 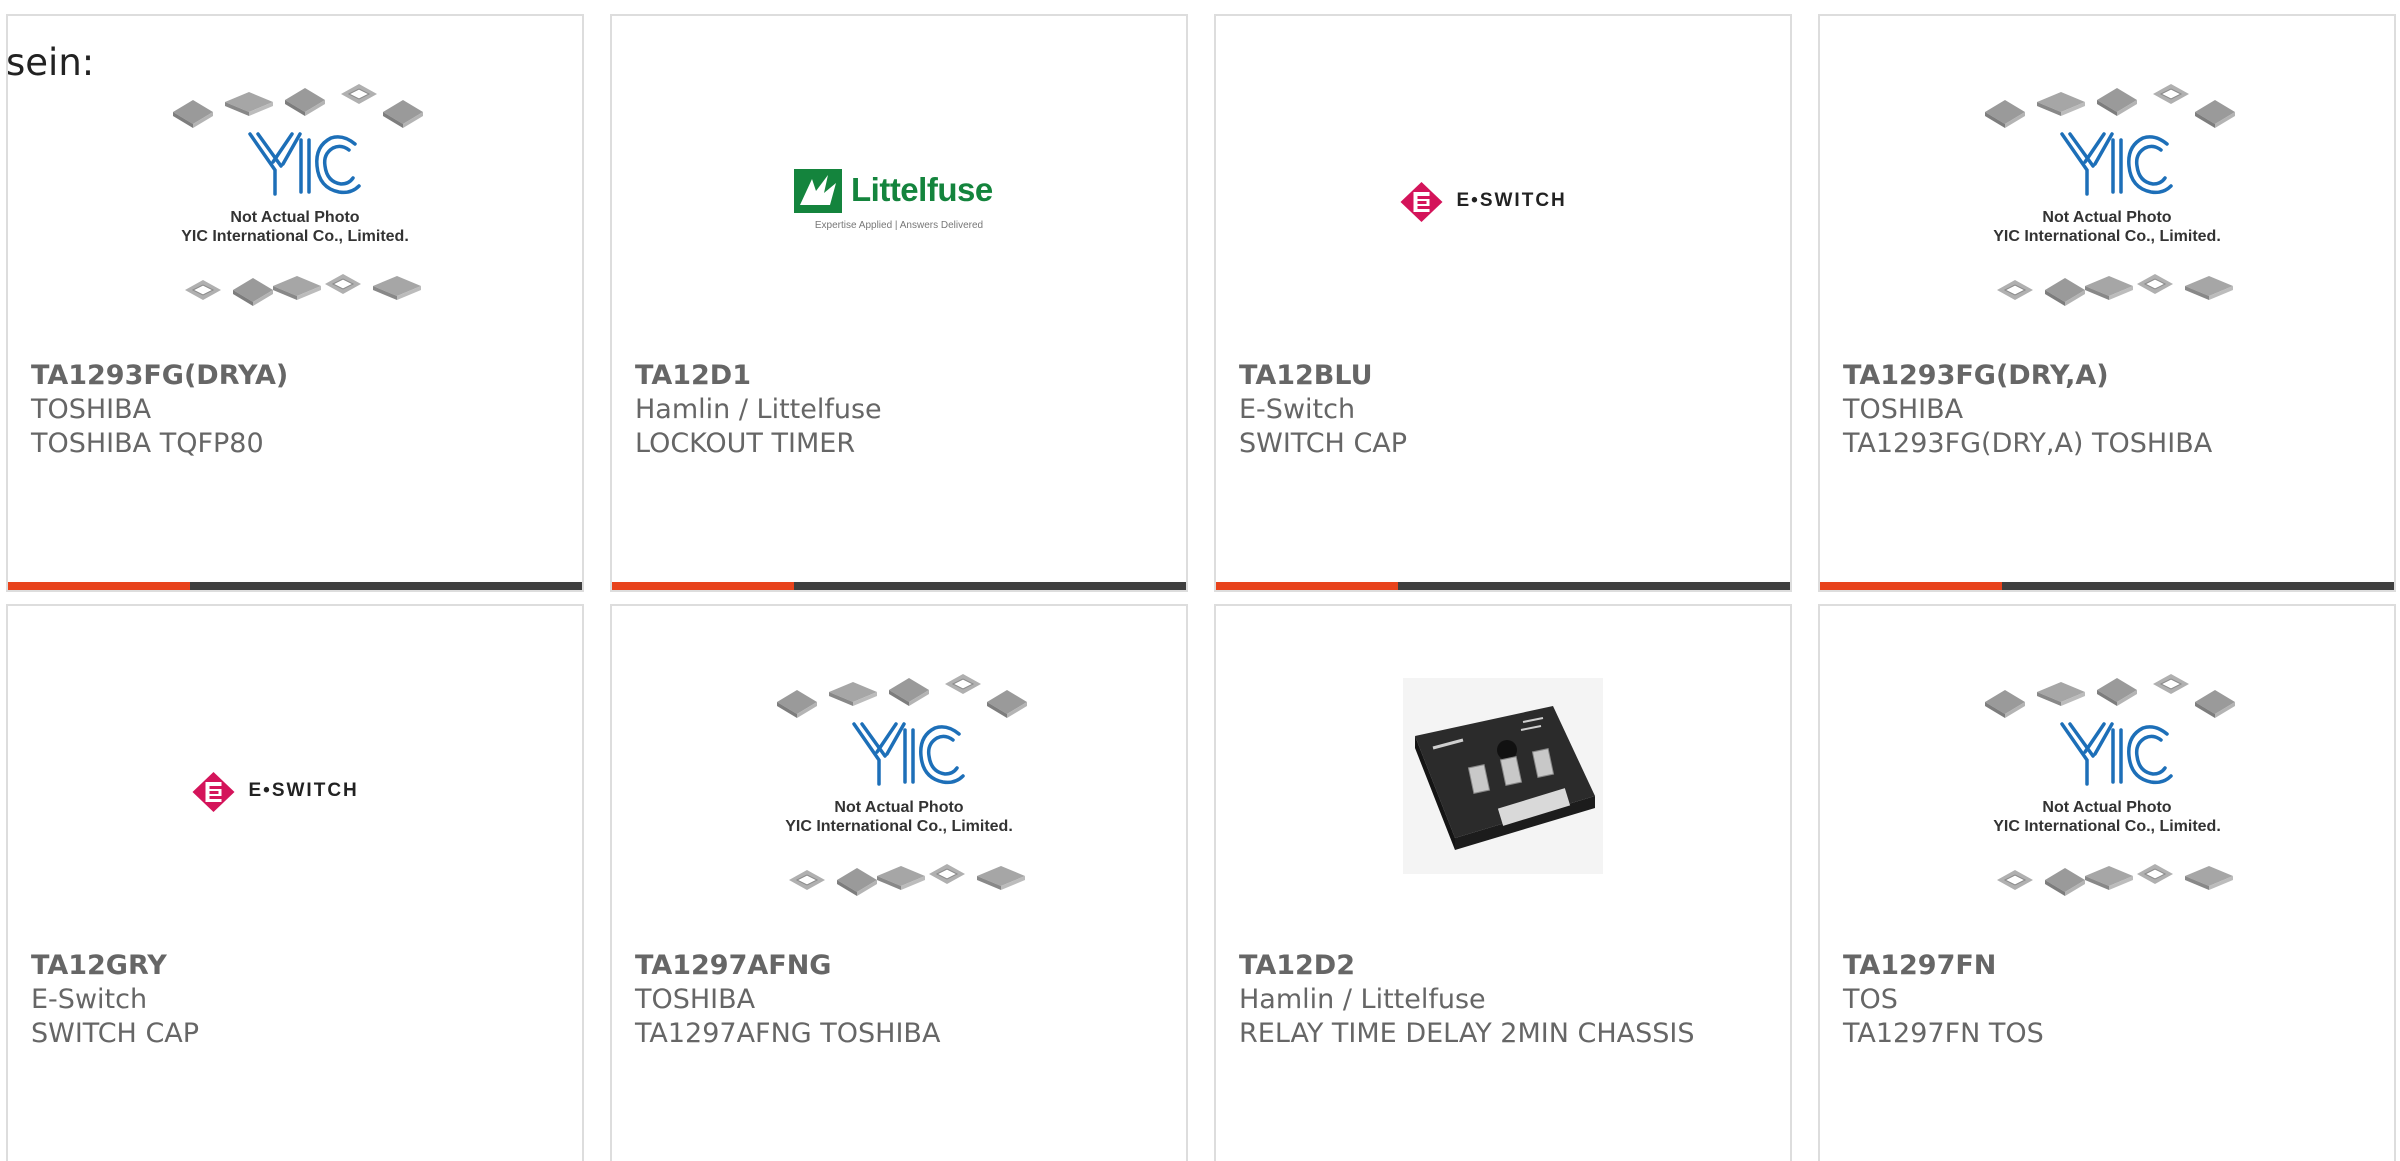 What do you see at coordinates (1503, 776) in the screenshot?
I see `relay-product-photo` at bounding box center [1503, 776].